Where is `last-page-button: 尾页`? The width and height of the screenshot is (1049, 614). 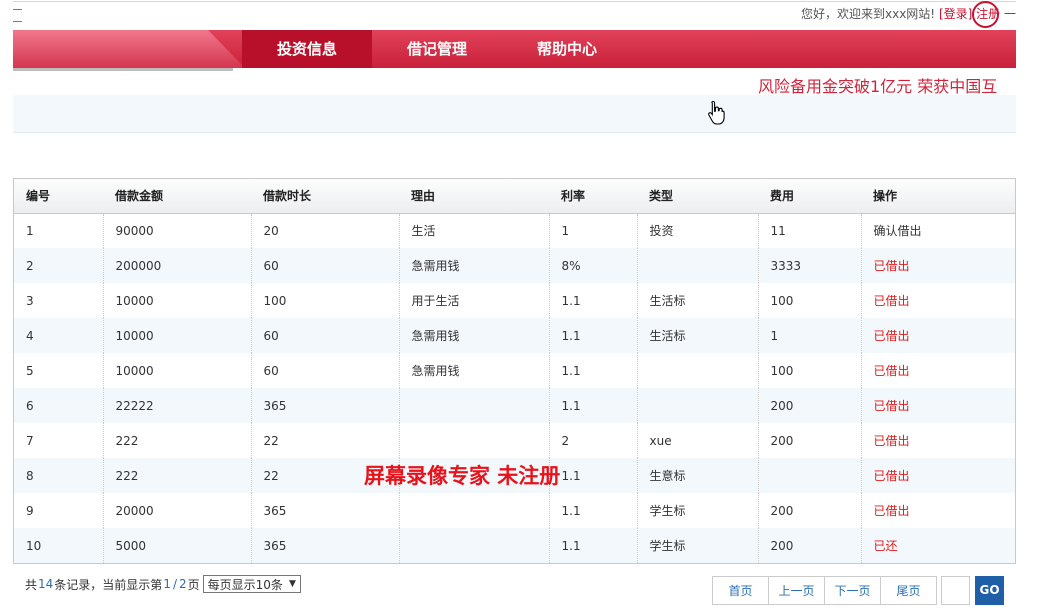
last-page-button: 尾页 is located at coordinates (908, 590).